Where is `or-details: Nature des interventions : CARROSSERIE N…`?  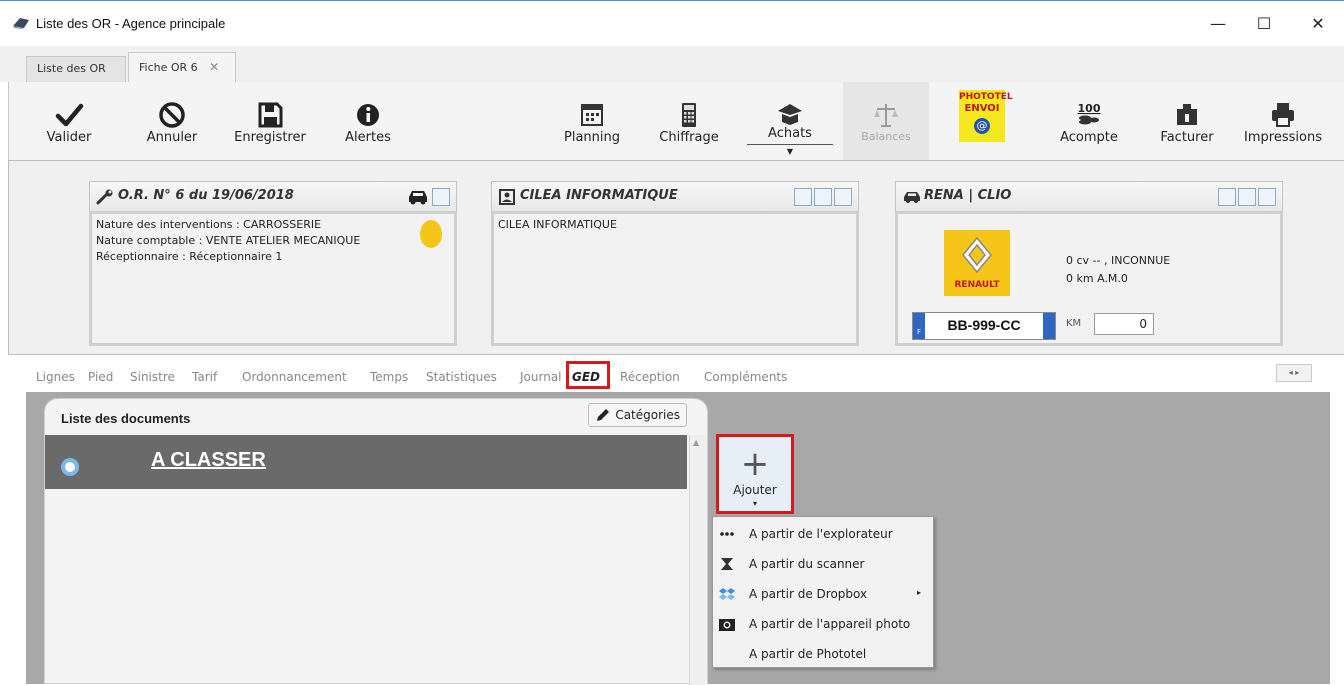 or-details: Nature des interventions : CARROSSERIE N… is located at coordinates (228, 241).